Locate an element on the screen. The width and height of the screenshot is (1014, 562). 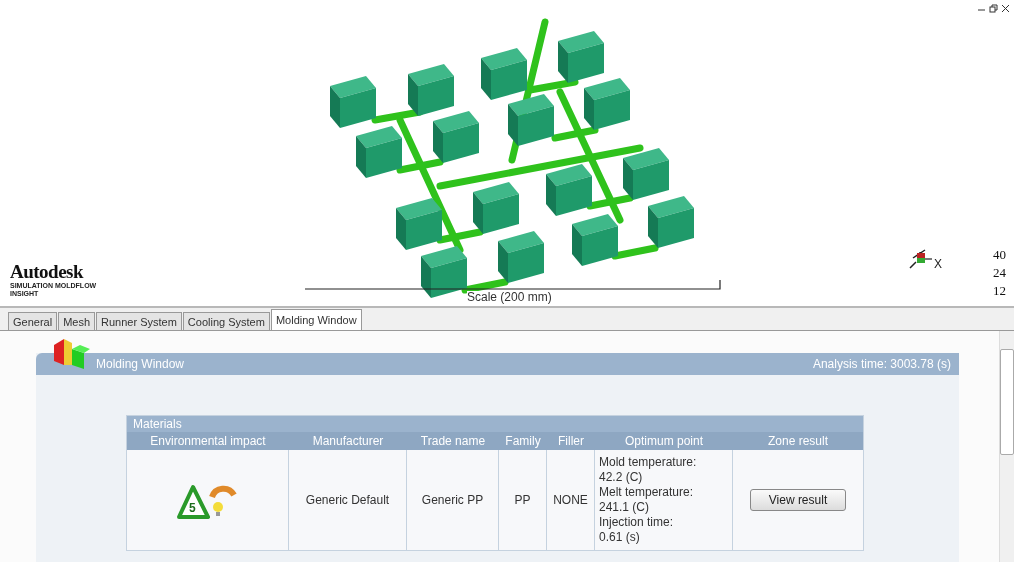
tab: General is located at coordinates (33, 321).